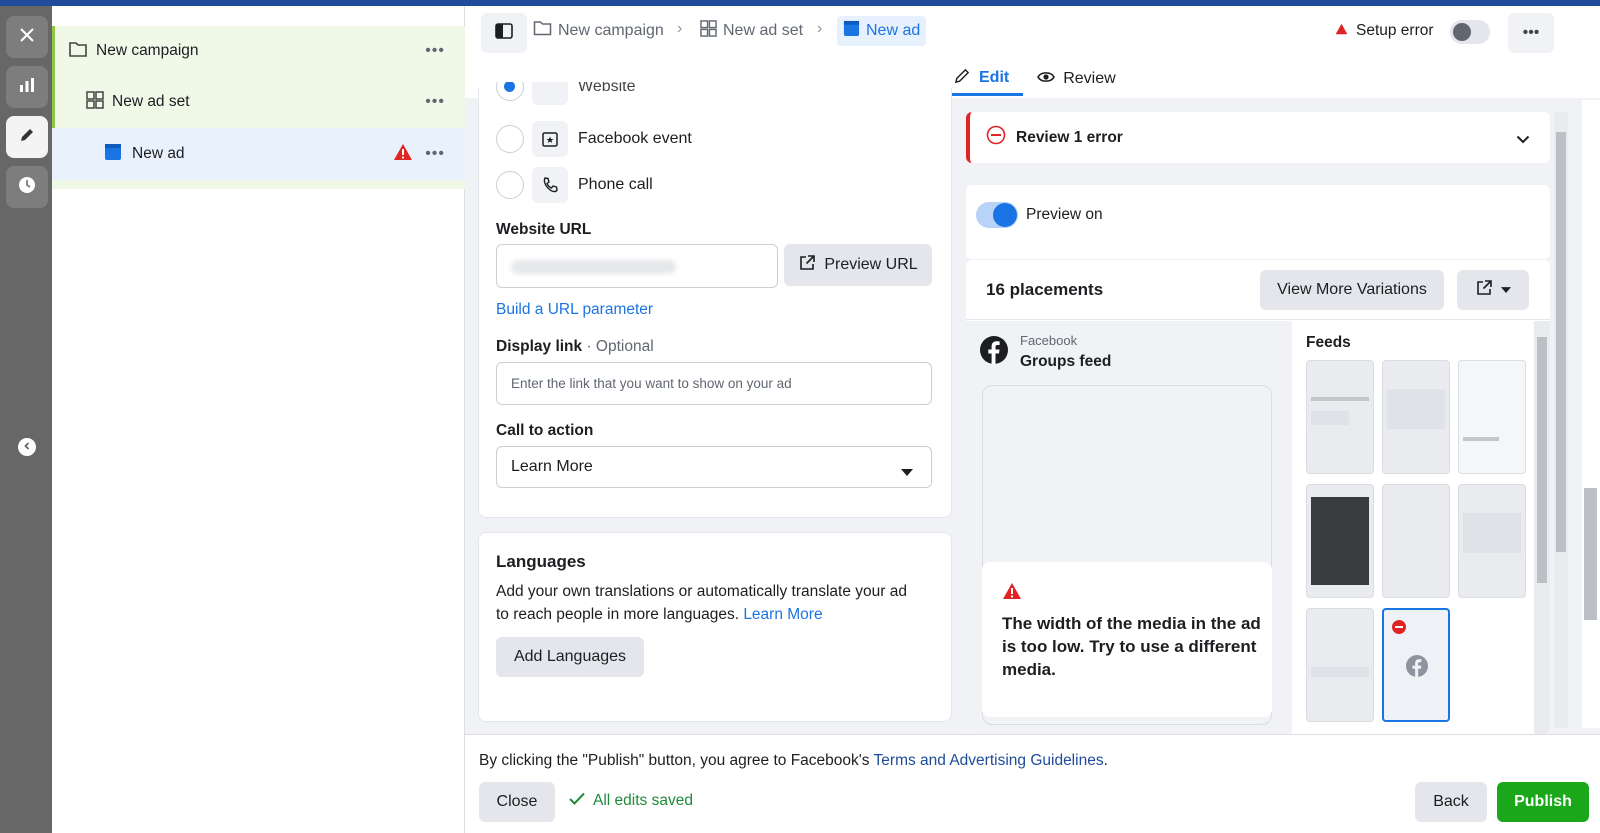  What do you see at coordinates (258, 51) in the screenshot?
I see `tree-item-campaign: New campaign •••` at bounding box center [258, 51].